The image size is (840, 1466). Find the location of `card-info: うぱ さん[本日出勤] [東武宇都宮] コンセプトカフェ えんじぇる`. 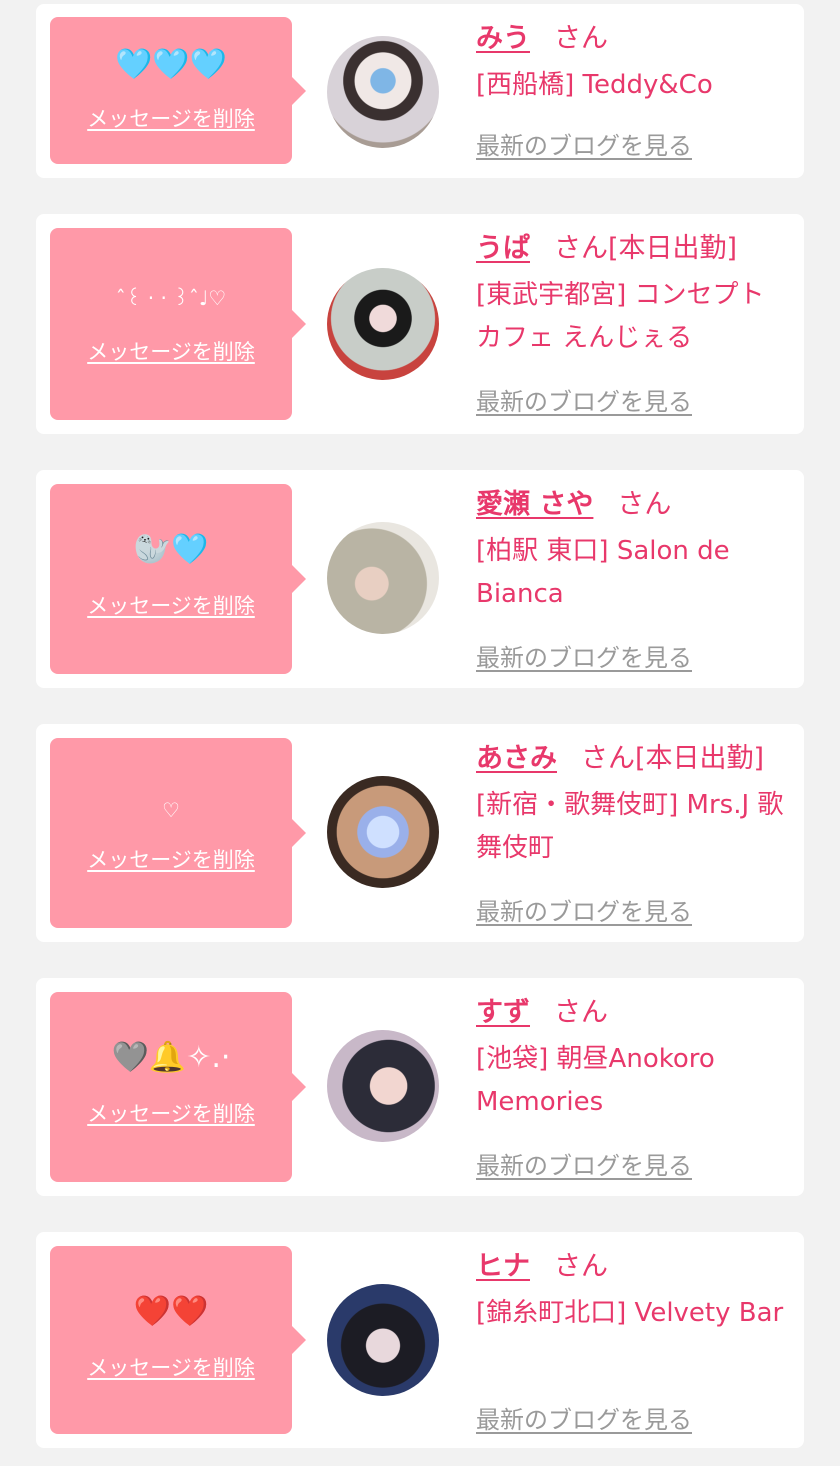

card-info: うぱ さん[本日出勤] [東武宇都宮] コンセプトカフェ えんじぇる is located at coordinates (633, 296).